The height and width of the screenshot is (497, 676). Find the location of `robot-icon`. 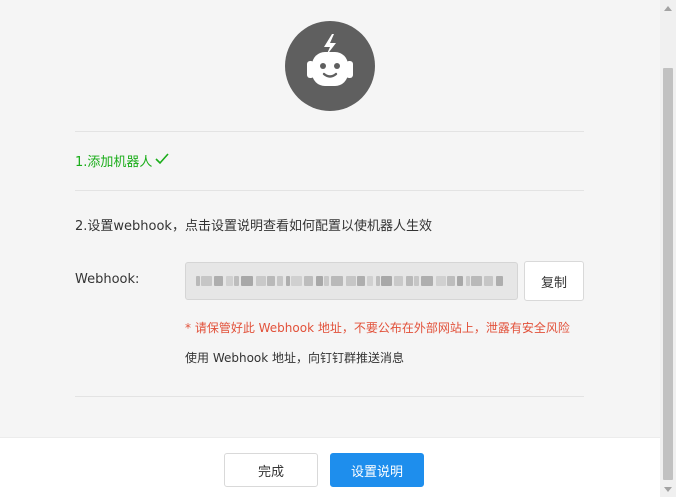

robot-icon is located at coordinates (330, 60).